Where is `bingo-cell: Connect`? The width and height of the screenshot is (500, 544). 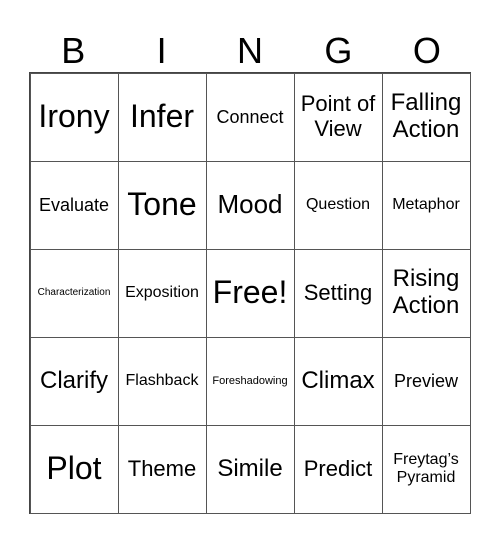
bingo-cell: Connect is located at coordinates (250, 117).